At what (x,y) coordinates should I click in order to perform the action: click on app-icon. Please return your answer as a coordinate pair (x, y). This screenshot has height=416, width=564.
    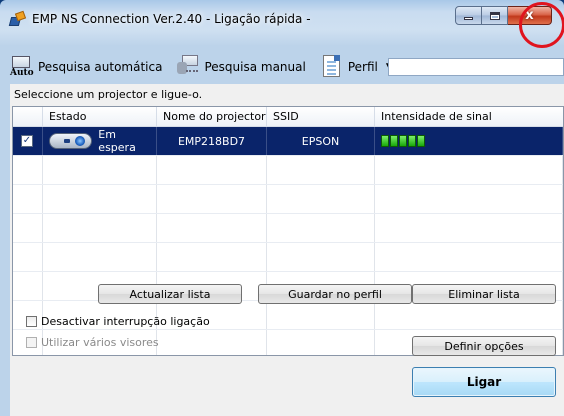
    Looking at the image, I should click on (17, 18).